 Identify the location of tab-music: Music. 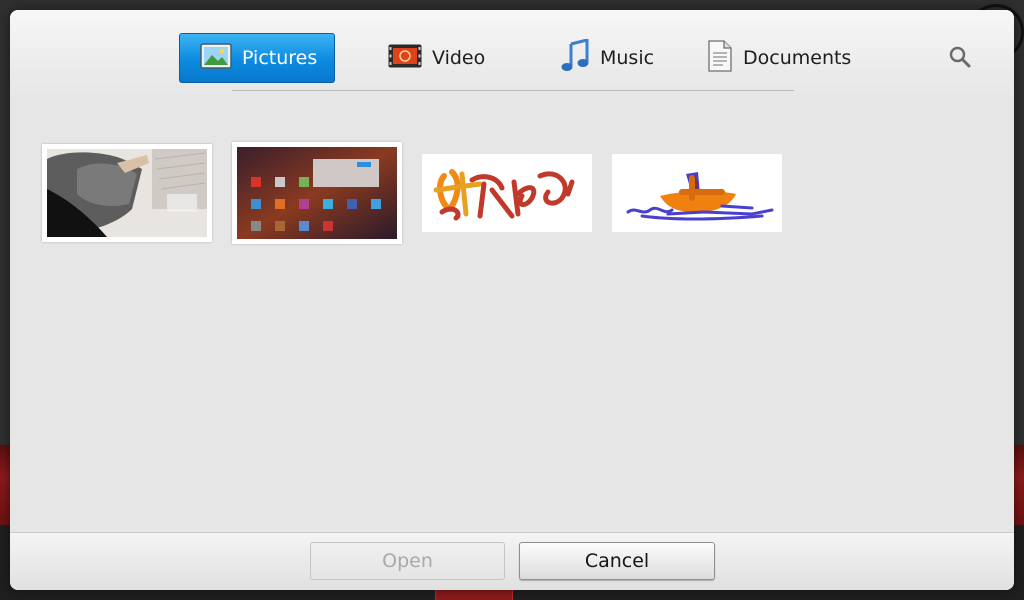
(610, 58).